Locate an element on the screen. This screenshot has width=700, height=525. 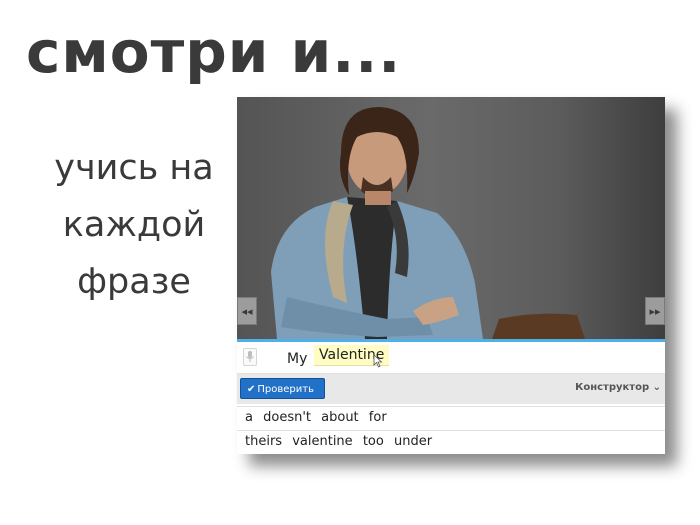
toolbar: ✔ Проверить Конструктор ⌄ is located at coordinates (451, 389).